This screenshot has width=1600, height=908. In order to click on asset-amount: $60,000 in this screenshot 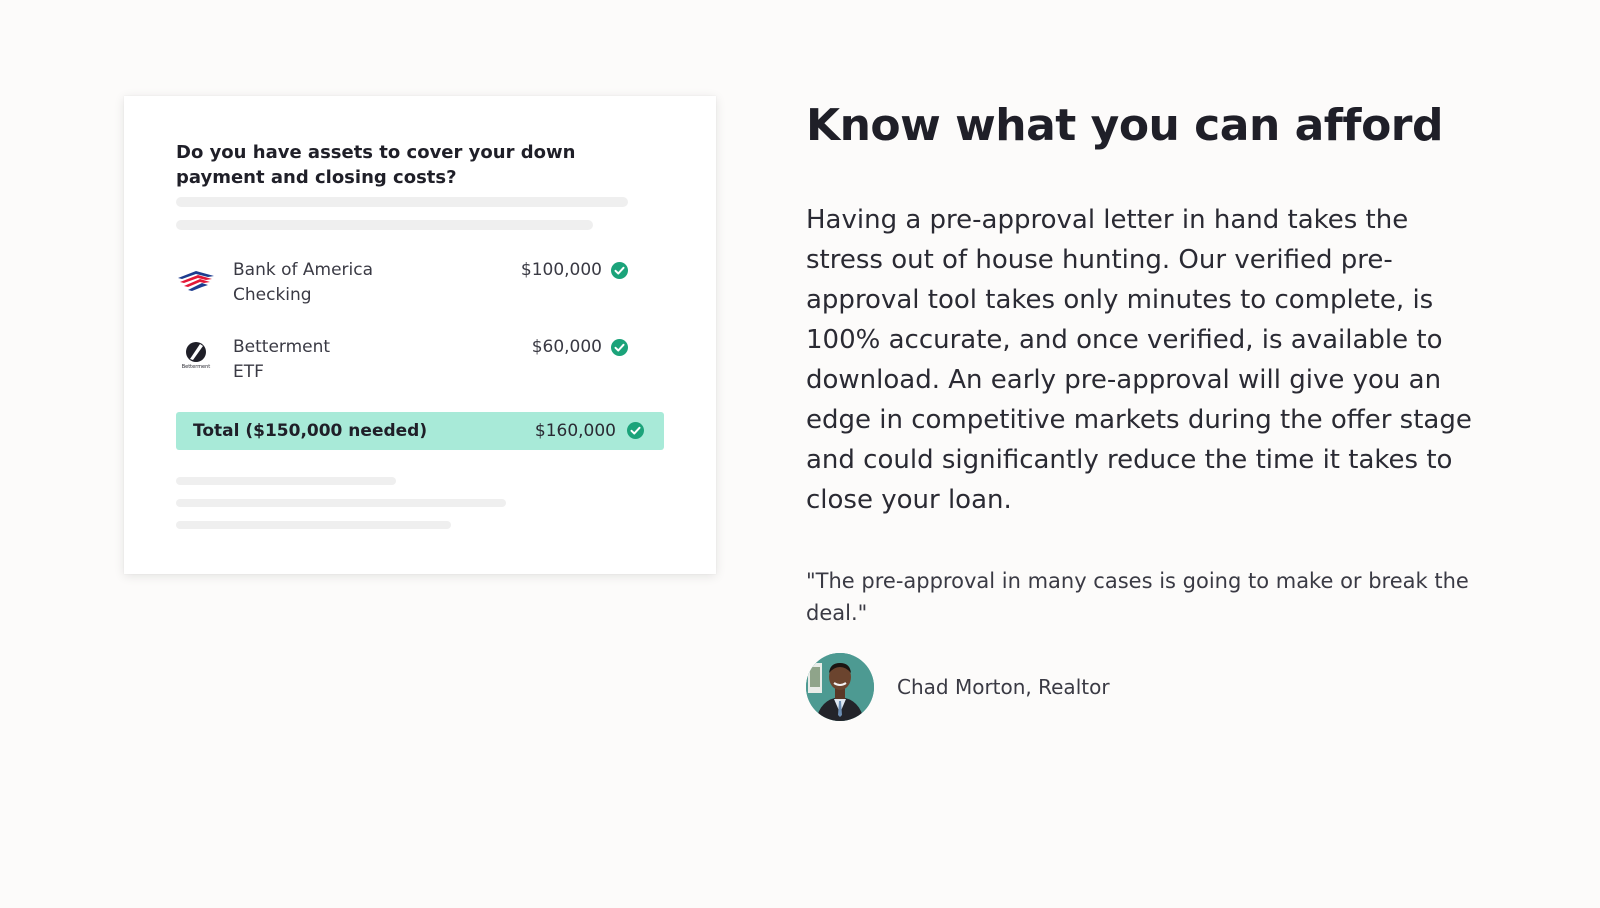, I will do `click(566, 347)`.